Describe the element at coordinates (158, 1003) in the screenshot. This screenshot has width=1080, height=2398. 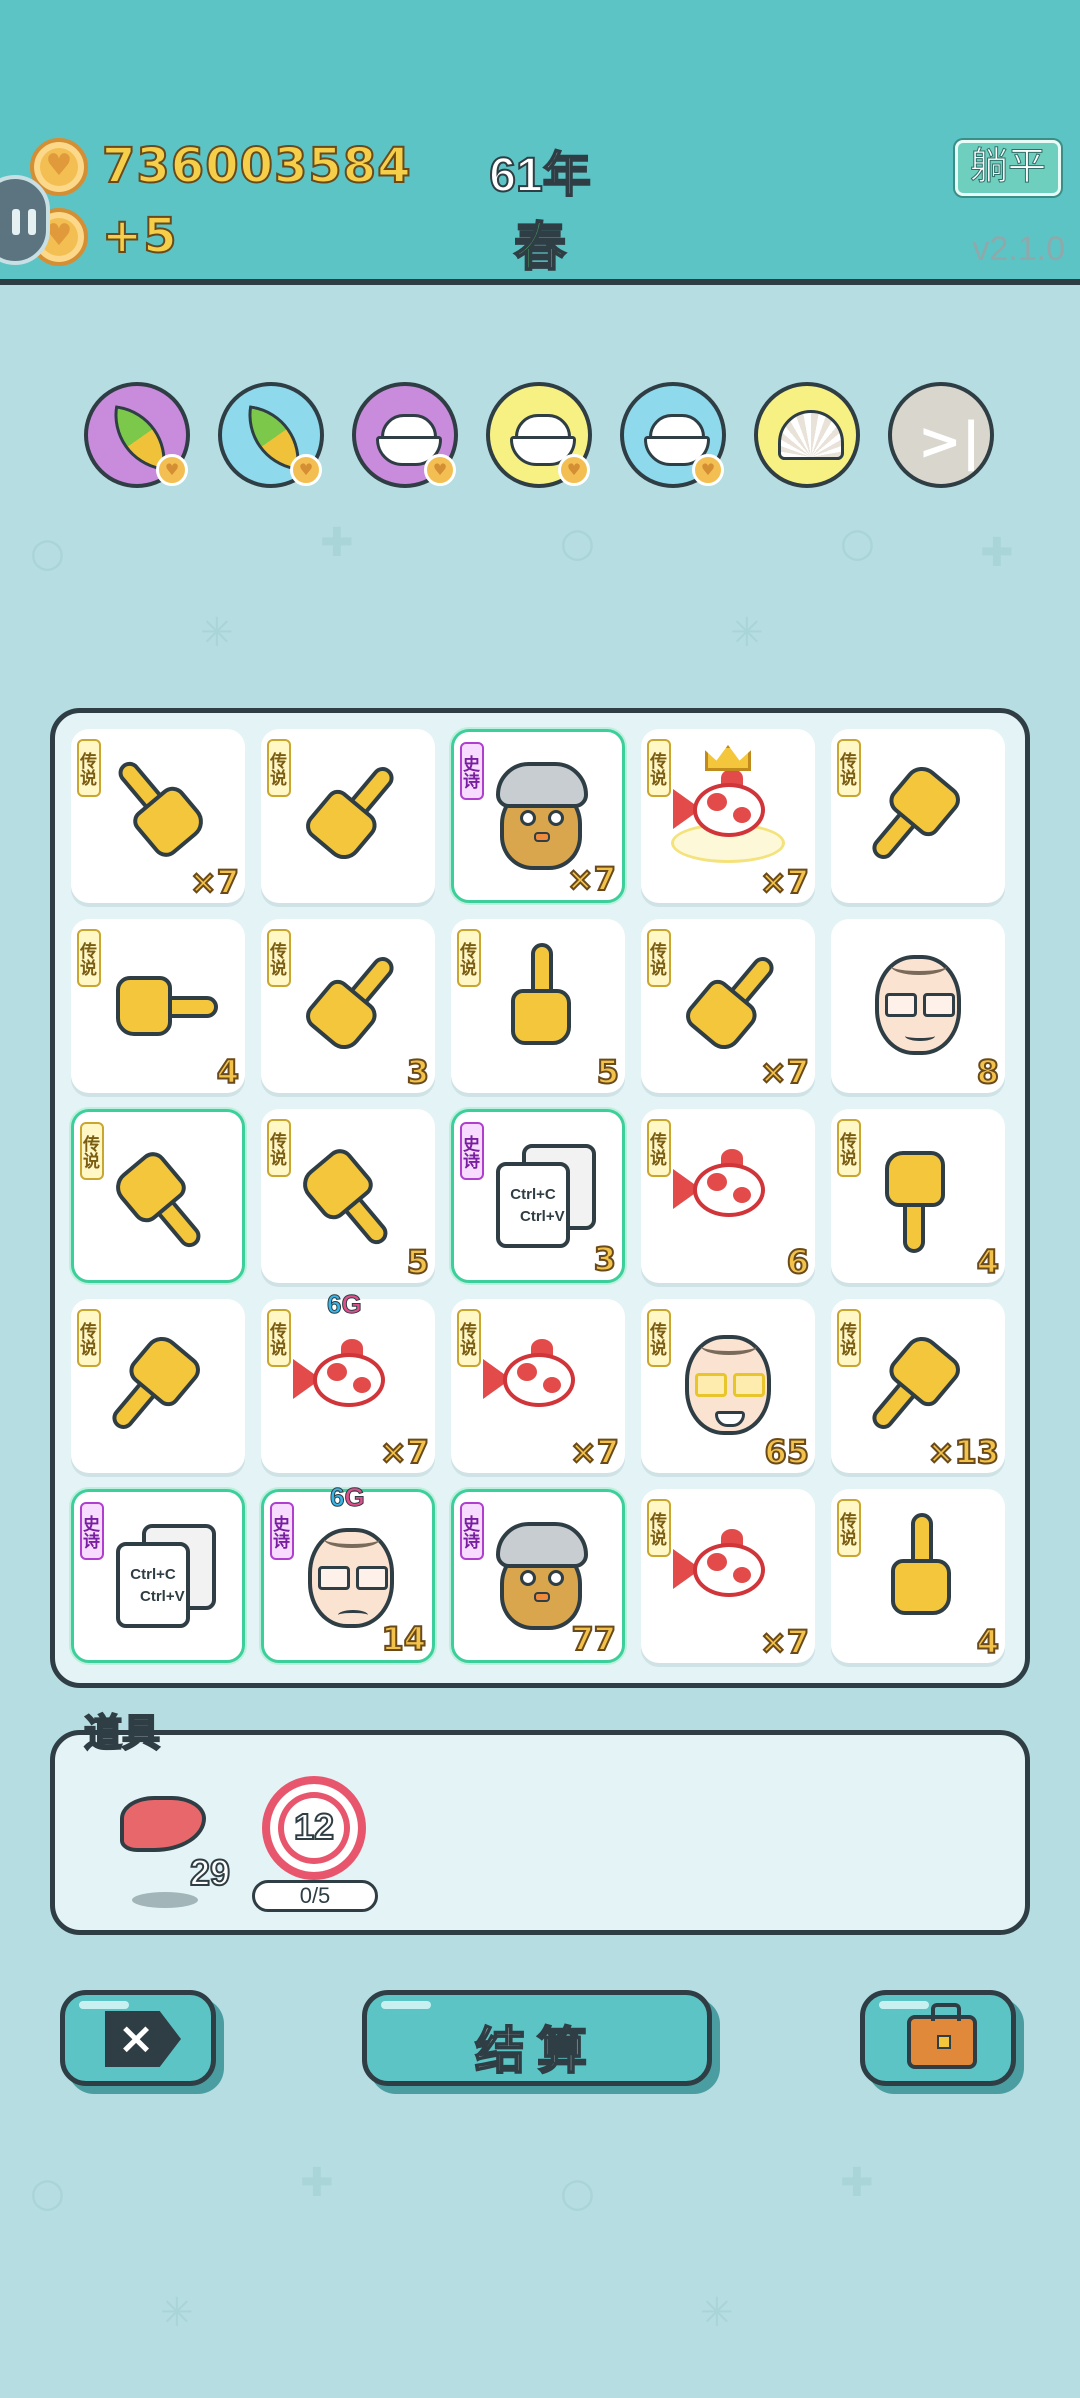
I see `pointing-hand-icon` at that location.